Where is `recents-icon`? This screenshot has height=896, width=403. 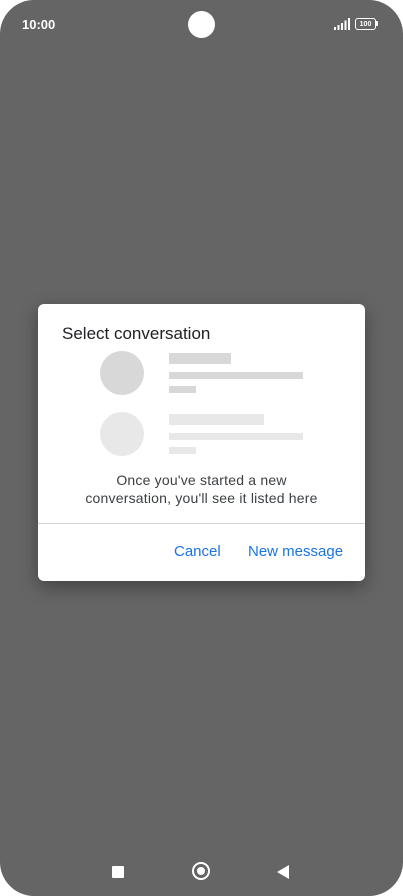
recents-icon is located at coordinates (118, 872).